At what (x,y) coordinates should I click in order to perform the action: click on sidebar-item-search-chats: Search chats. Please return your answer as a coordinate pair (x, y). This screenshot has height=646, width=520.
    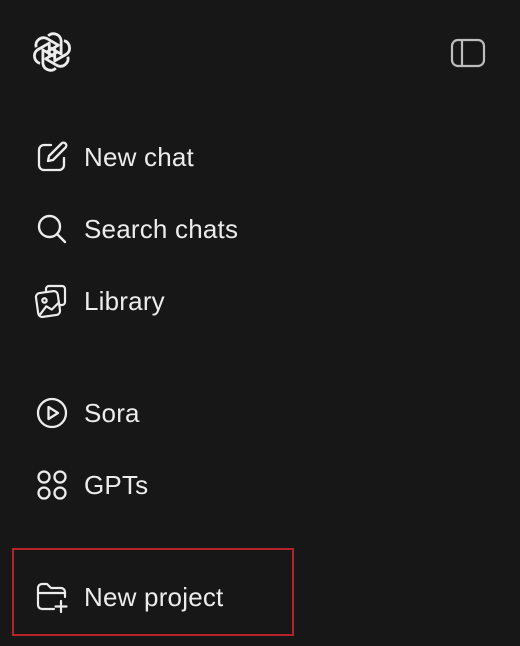
    Looking at the image, I should click on (254, 229).